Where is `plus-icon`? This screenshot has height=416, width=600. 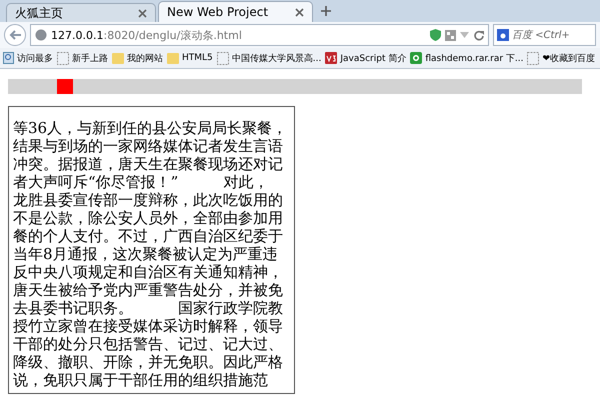 plus-icon is located at coordinates (326, 11).